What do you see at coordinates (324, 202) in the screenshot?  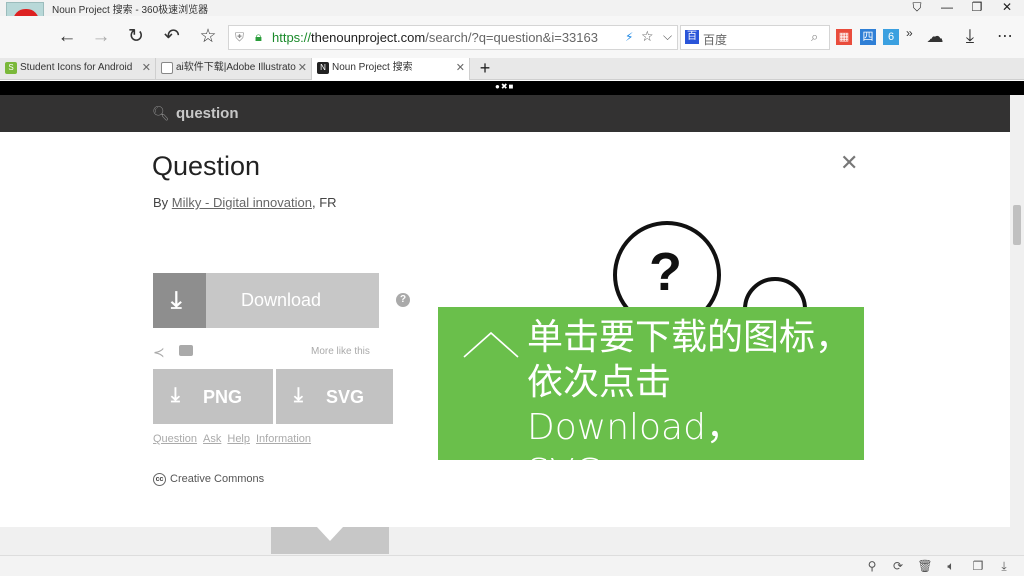 I see `byline-suffix: , FR` at bounding box center [324, 202].